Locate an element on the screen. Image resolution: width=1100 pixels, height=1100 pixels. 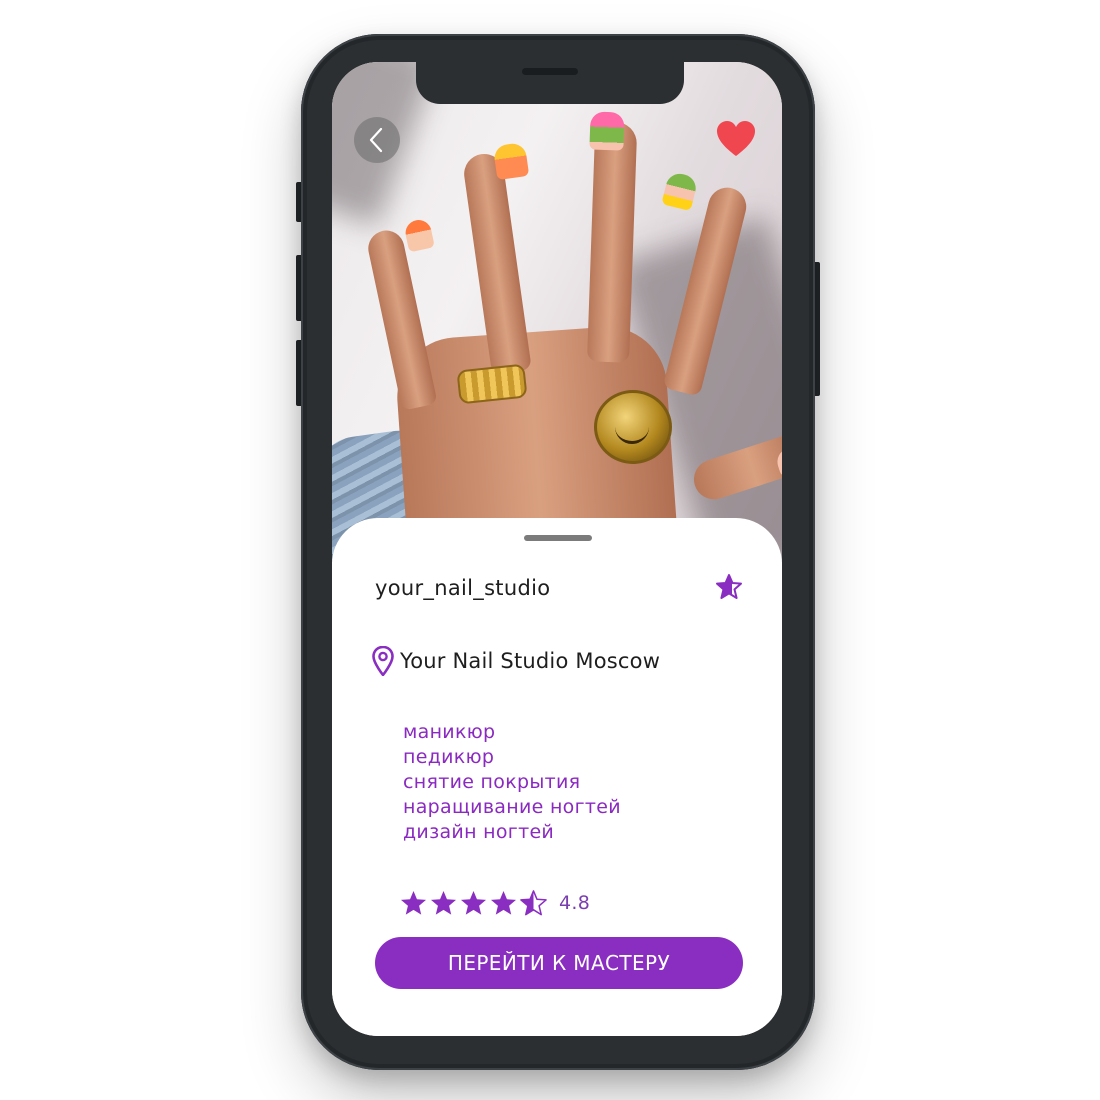
location-row: Your Nail Studio Moscow is located at coordinates (516, 661).